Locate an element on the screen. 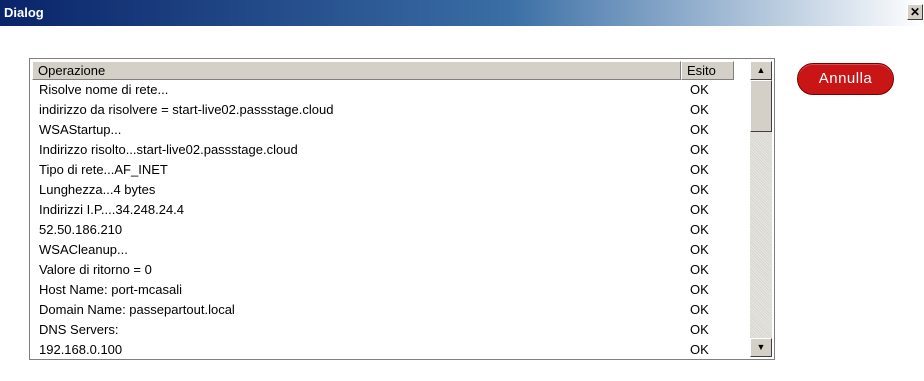 Image resolution: width=924 pixels, height=381 pixels. column-header-operation: Operazione is located at coordinates (356, 70).